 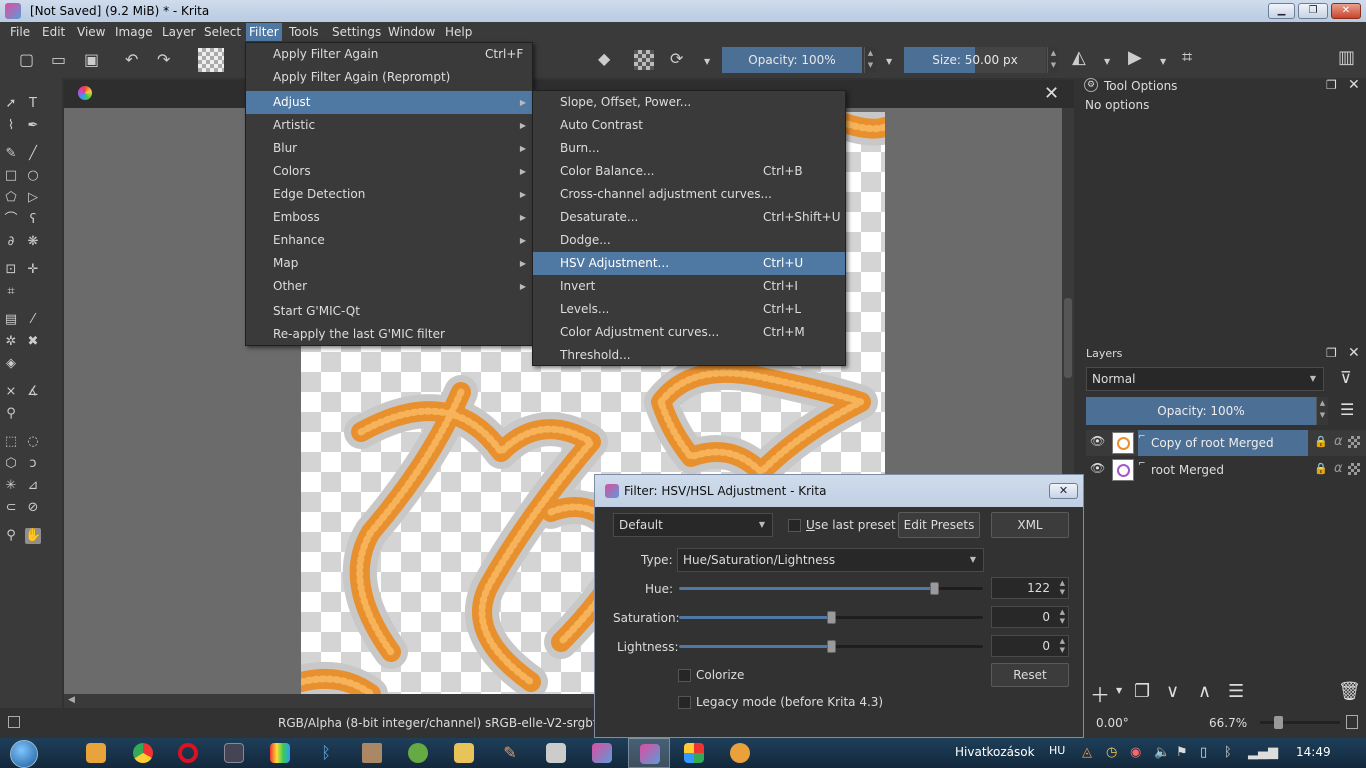 I want to click on bluetooth-tray-icon: ᛒ, so click(x=1228, y=752).